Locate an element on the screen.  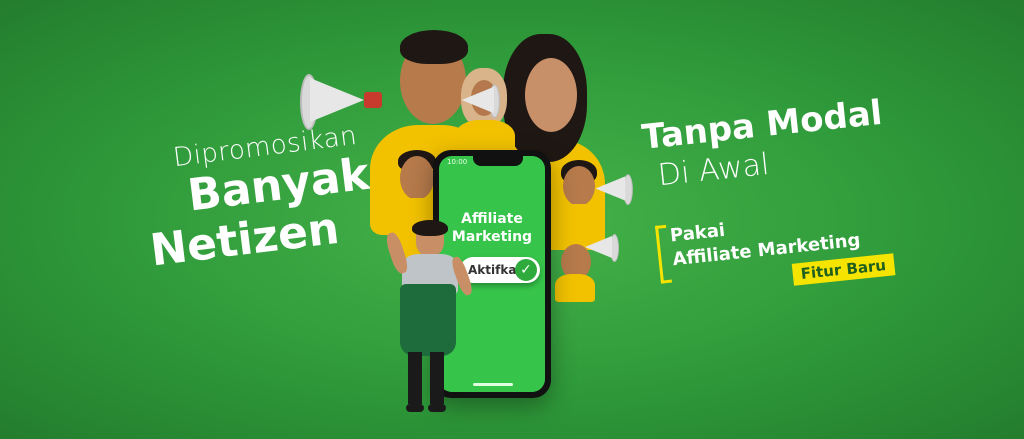
home-indicator is located at coordinates (493, 384).